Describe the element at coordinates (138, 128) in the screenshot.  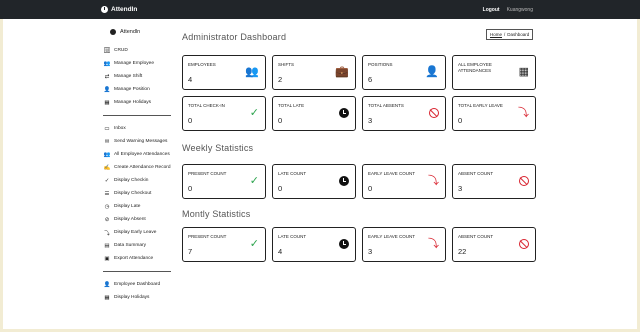
I see `sidebar-item-inbox: ▭ Inbox` at that location.